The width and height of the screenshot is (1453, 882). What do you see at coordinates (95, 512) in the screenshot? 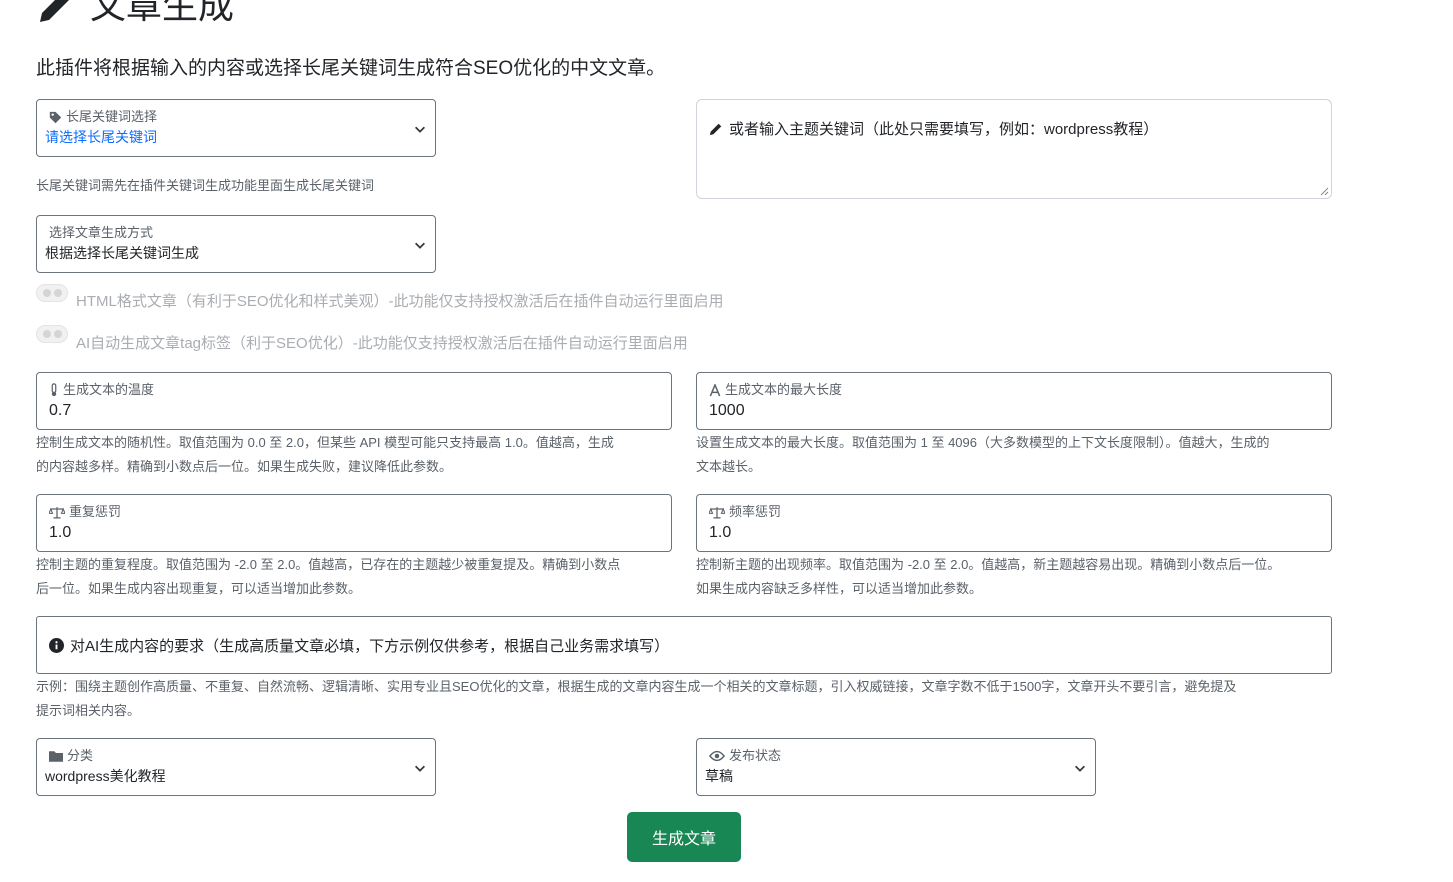
I see `repeat-penalty-label: 重复惩罚` at bounding box center [95, 512].